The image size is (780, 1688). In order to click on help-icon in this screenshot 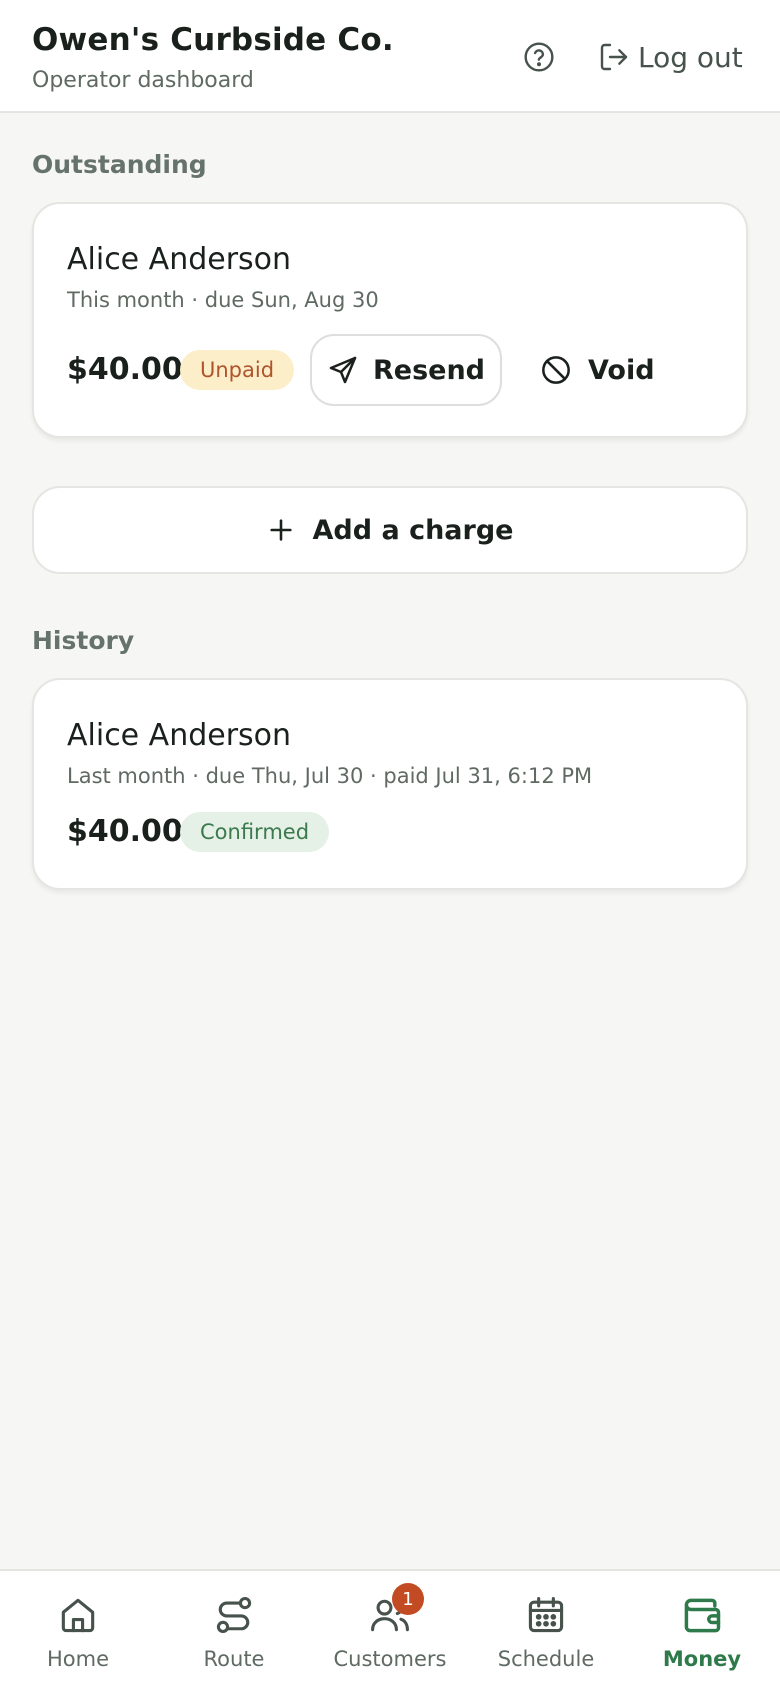, I will do `click(539, 57)`.